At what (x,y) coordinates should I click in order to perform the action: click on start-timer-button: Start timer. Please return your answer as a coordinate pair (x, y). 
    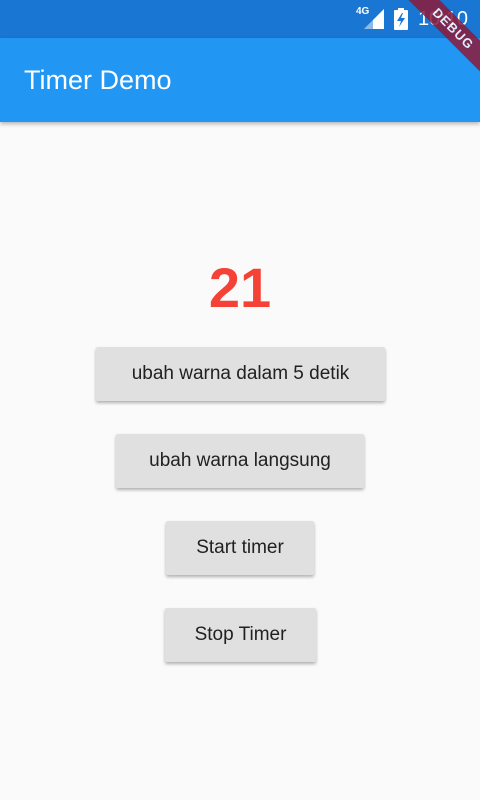
    Looking at the image, I should click on (240, 548).